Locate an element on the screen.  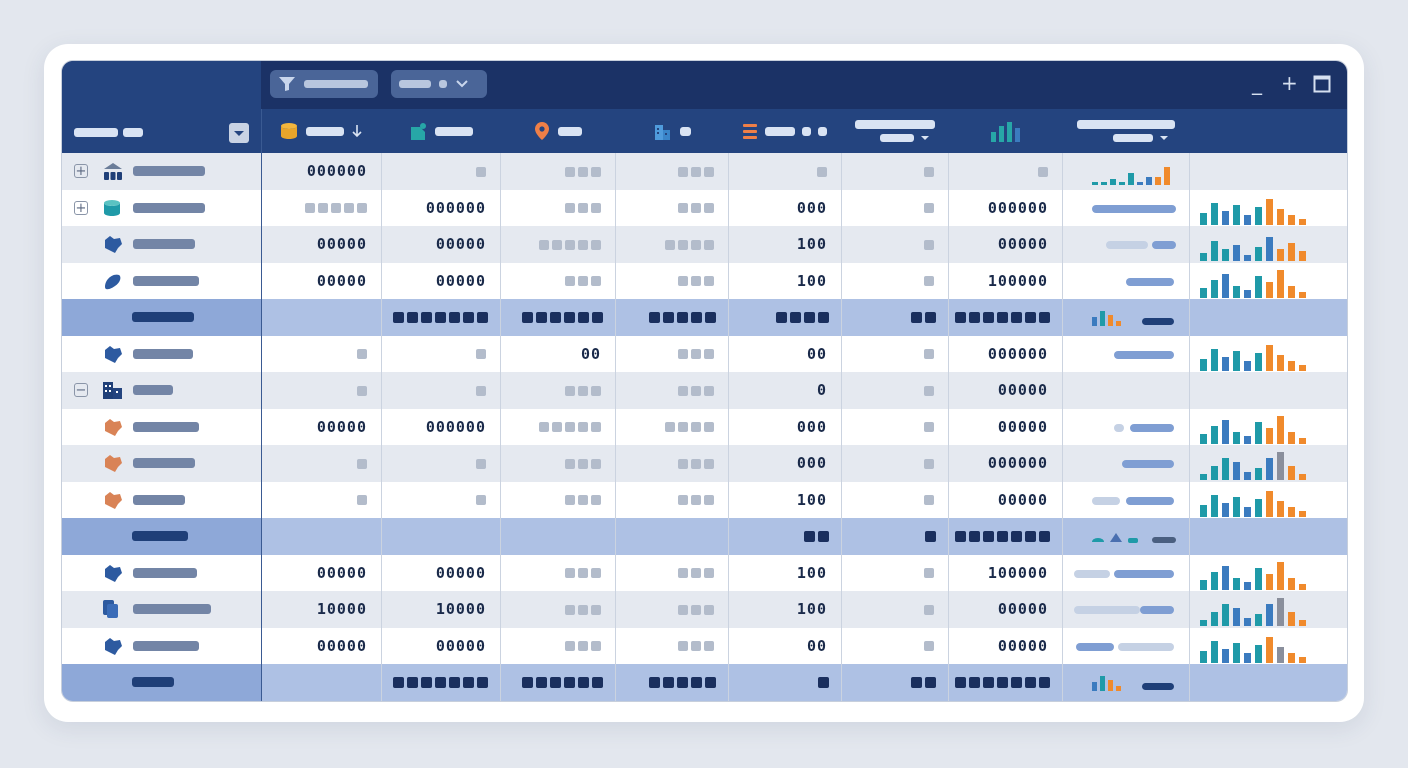
cell-c3 is located at coordinates (550, 390).